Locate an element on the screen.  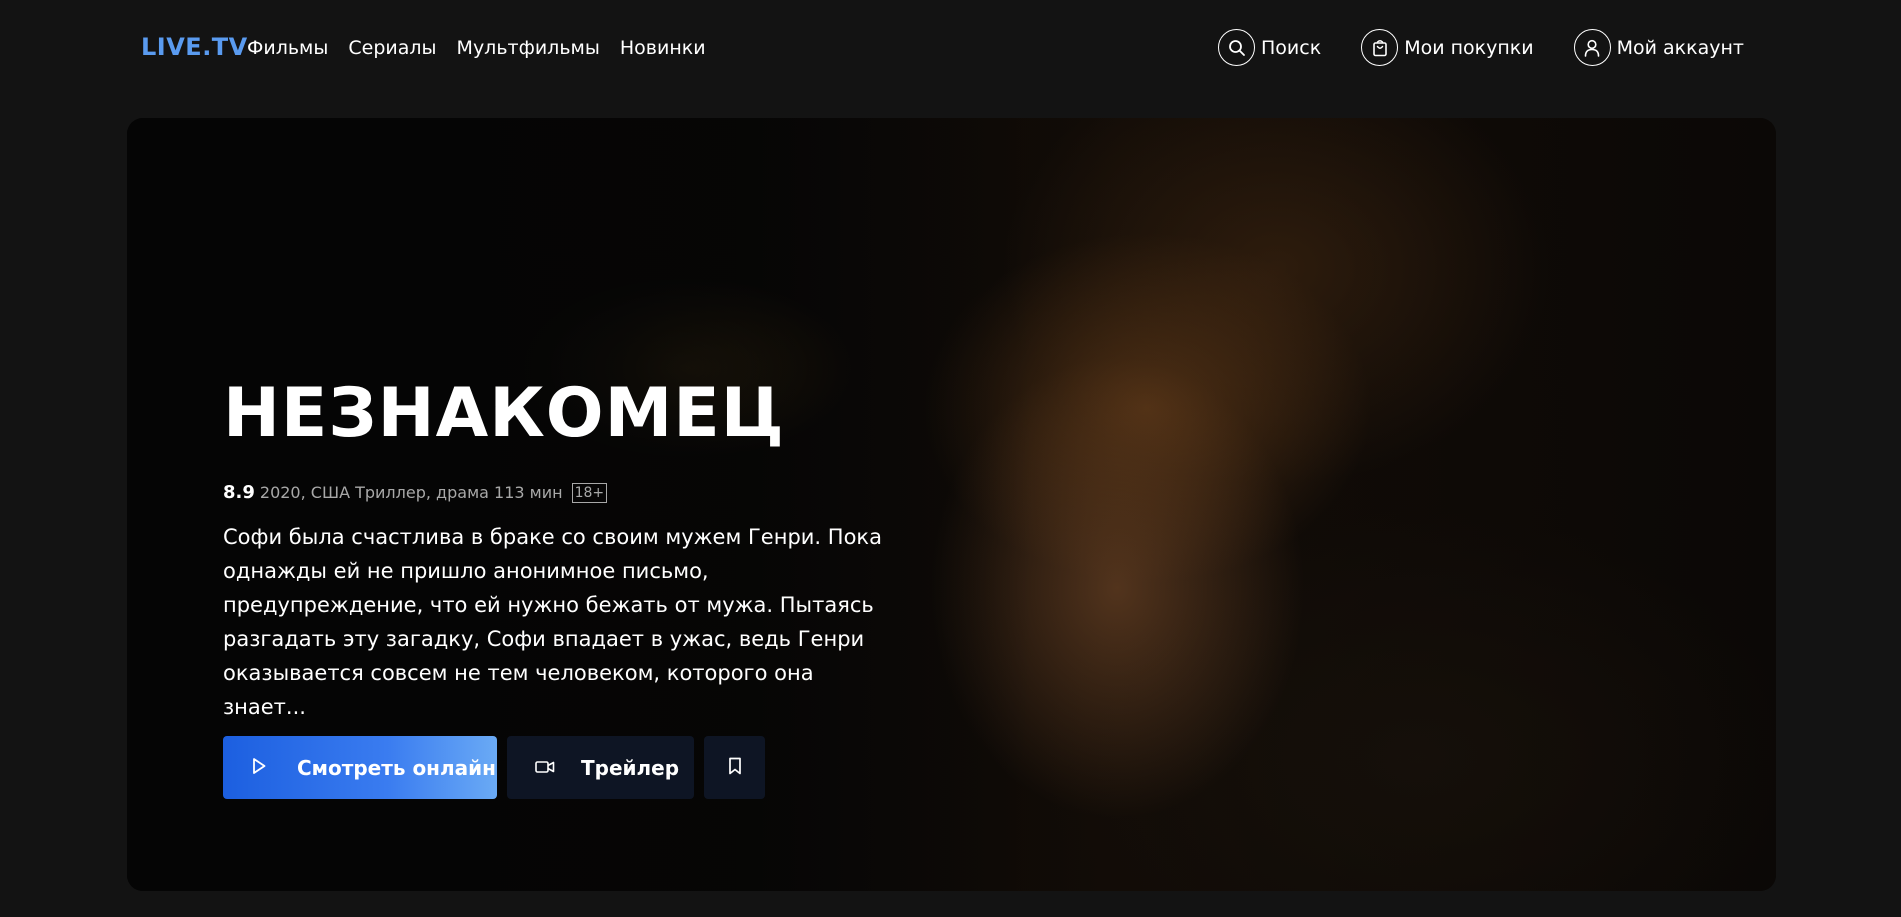
user-icon is located at coordinates (1592, 47).